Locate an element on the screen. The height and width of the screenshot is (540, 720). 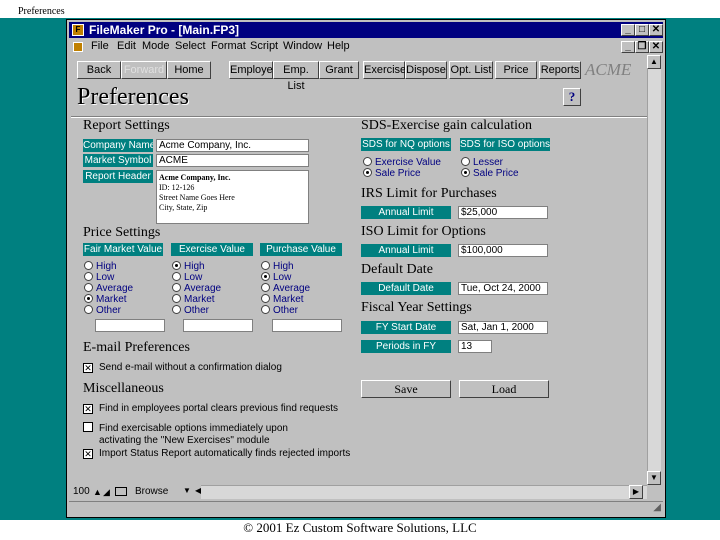
dispose-button: Dispose is located at coordinates (426, 70).